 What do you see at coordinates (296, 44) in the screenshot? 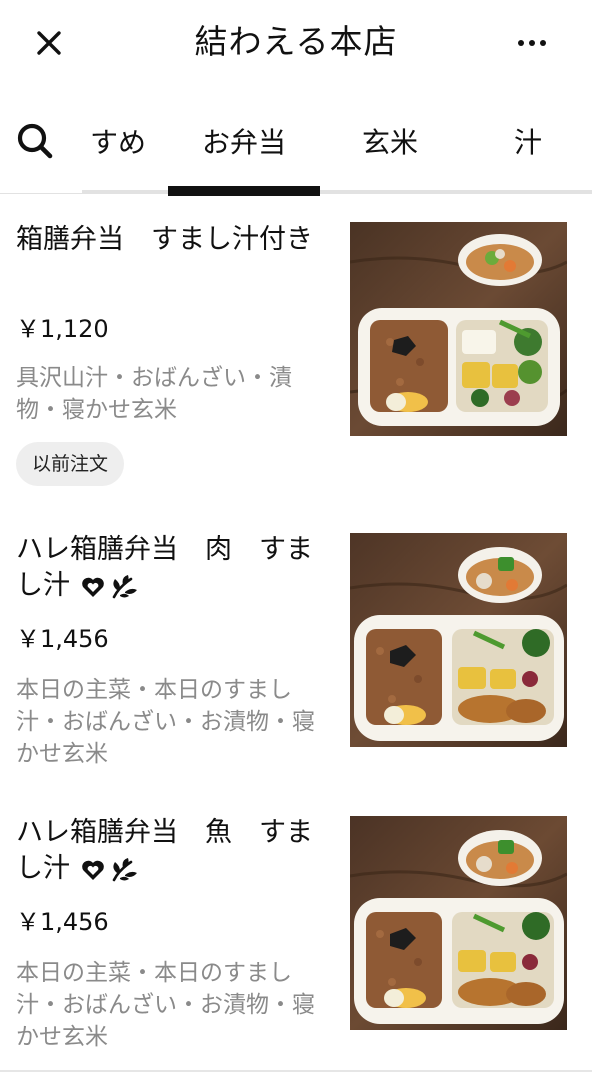
I see `app-header: 結わえる本店` at bounding box center [296, 44].